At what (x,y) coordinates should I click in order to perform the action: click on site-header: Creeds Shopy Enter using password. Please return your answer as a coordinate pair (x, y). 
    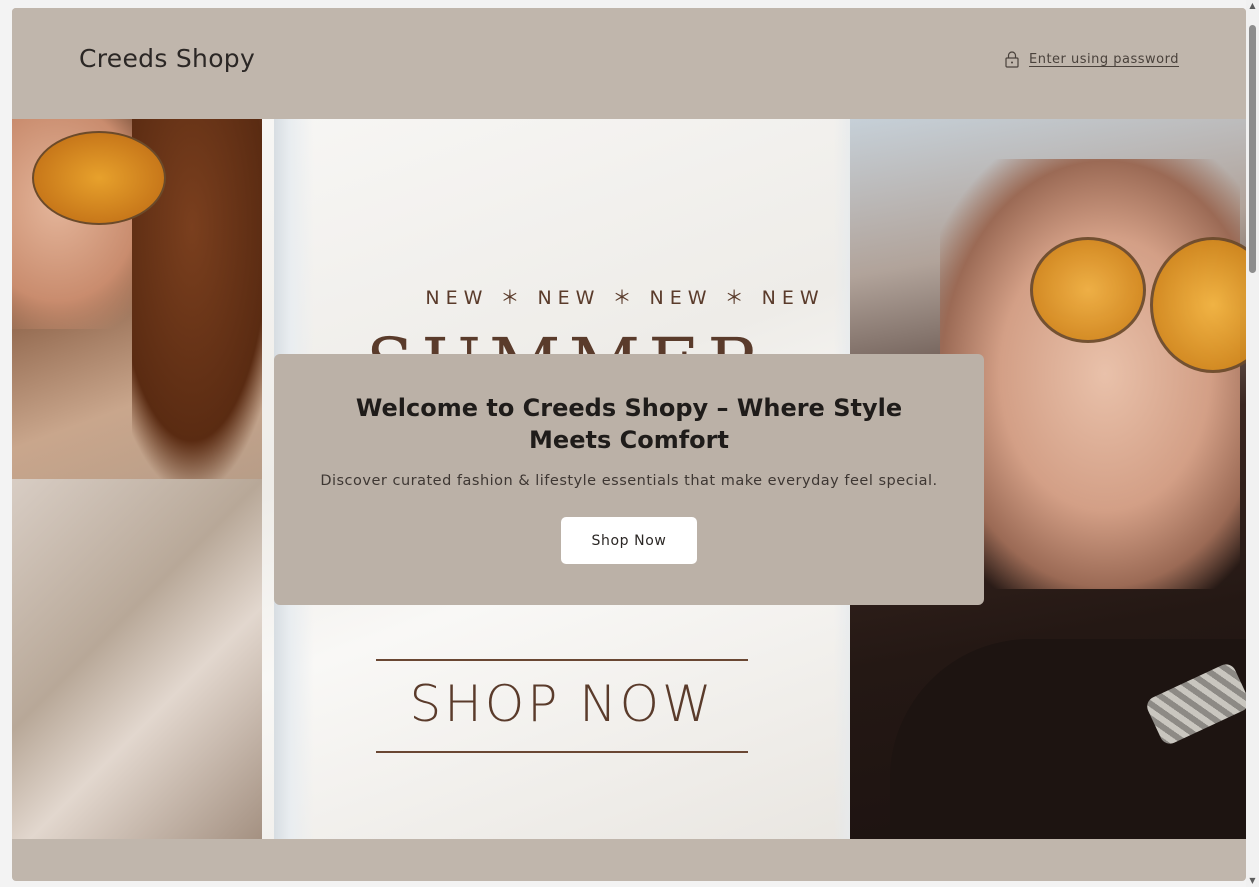
    Looking at the image, I should click on (629, 63).